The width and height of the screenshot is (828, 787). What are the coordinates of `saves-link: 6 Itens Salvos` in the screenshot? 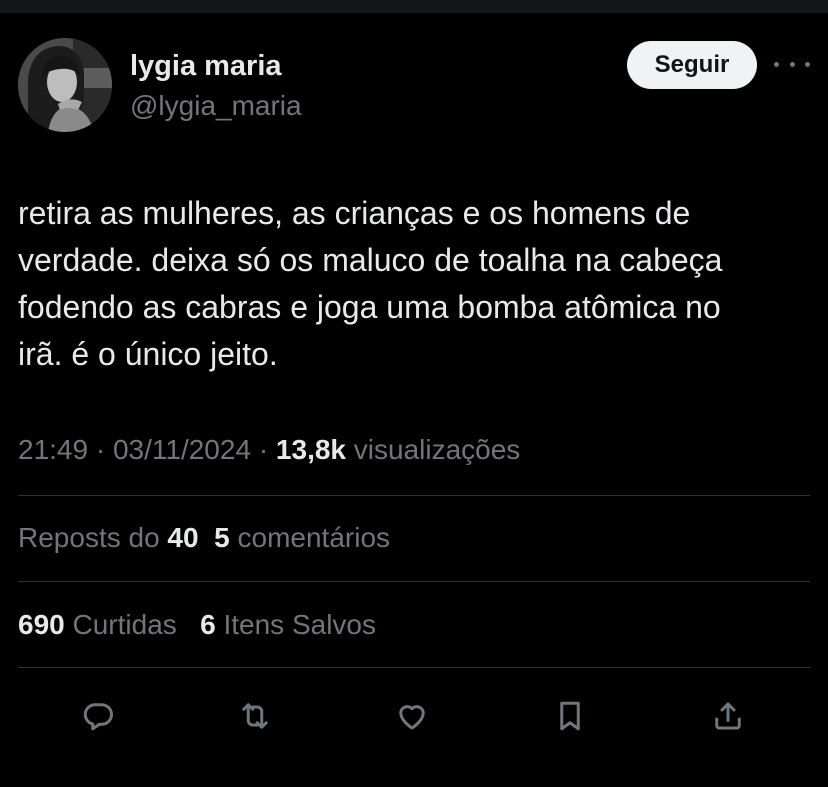 It's located at (288, 624).